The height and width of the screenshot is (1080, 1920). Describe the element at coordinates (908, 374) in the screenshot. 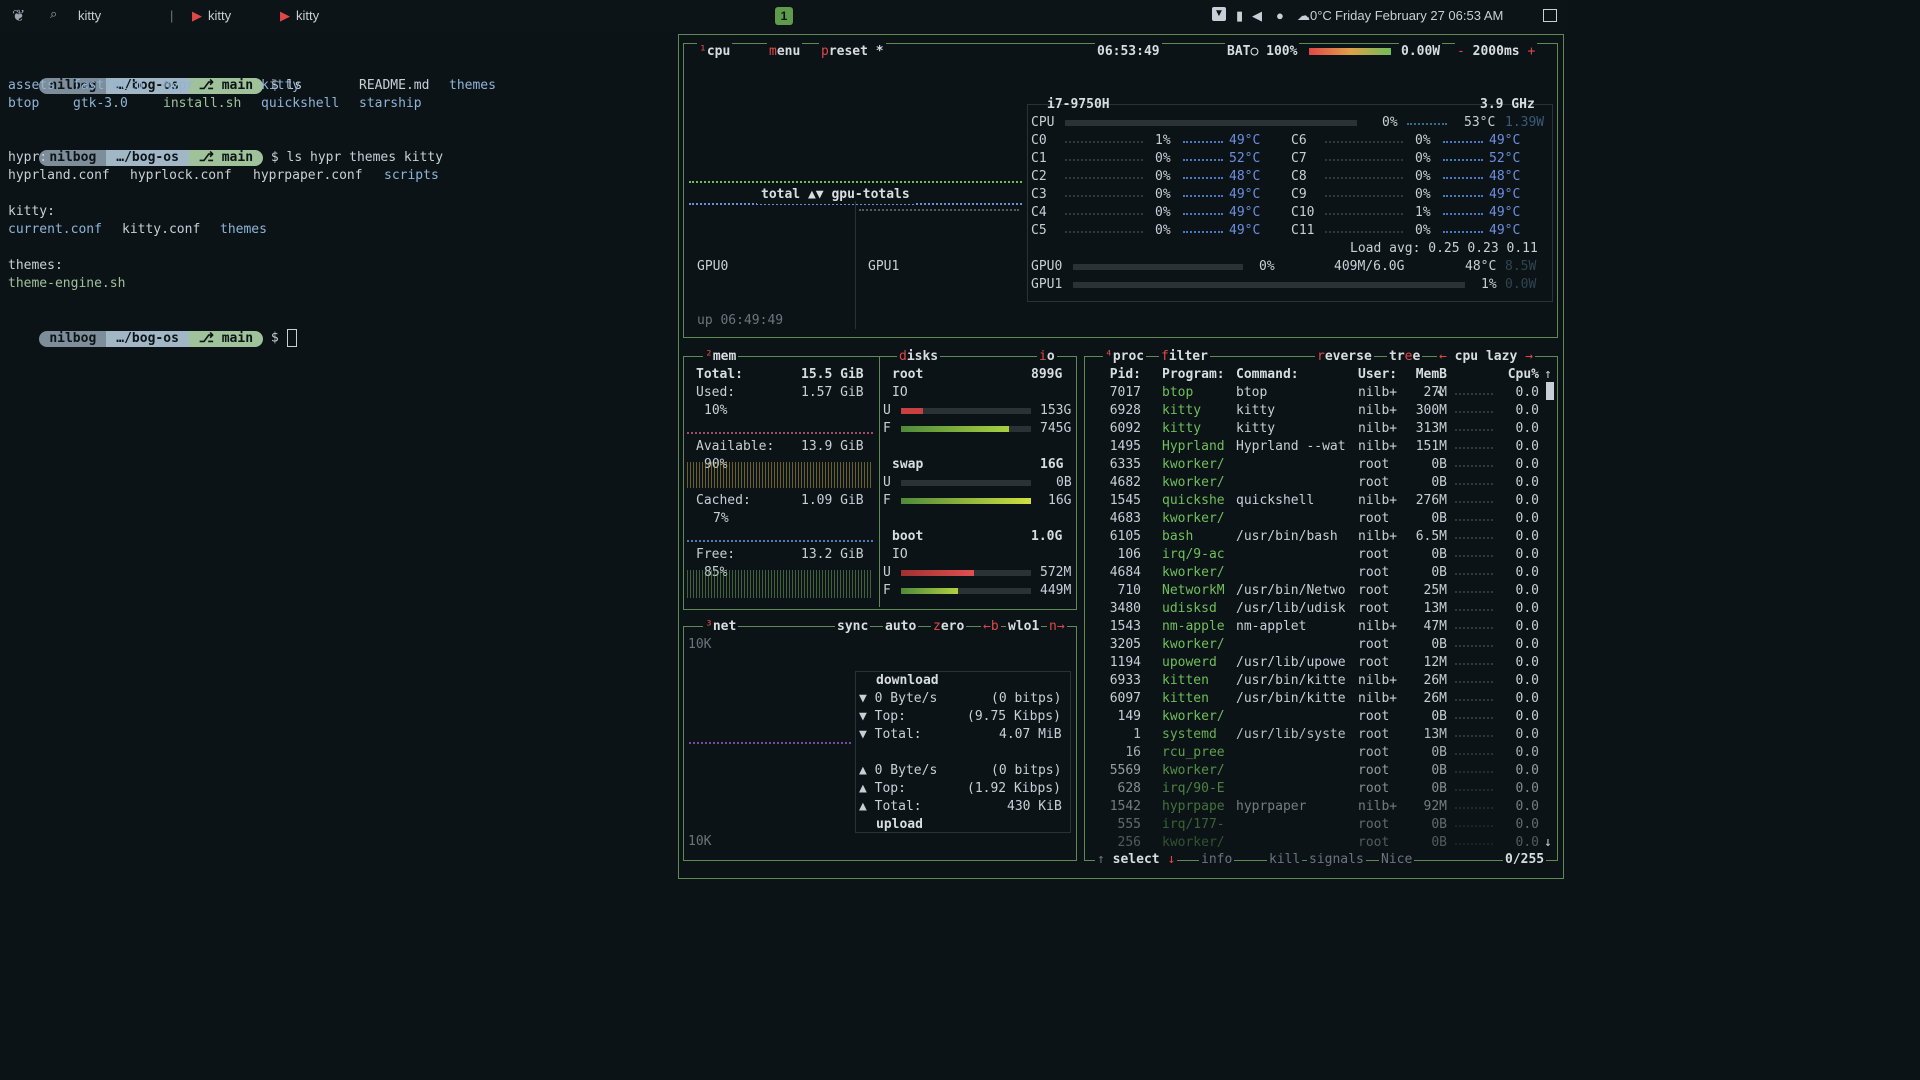

I see `disk-root-label: root` at that location.